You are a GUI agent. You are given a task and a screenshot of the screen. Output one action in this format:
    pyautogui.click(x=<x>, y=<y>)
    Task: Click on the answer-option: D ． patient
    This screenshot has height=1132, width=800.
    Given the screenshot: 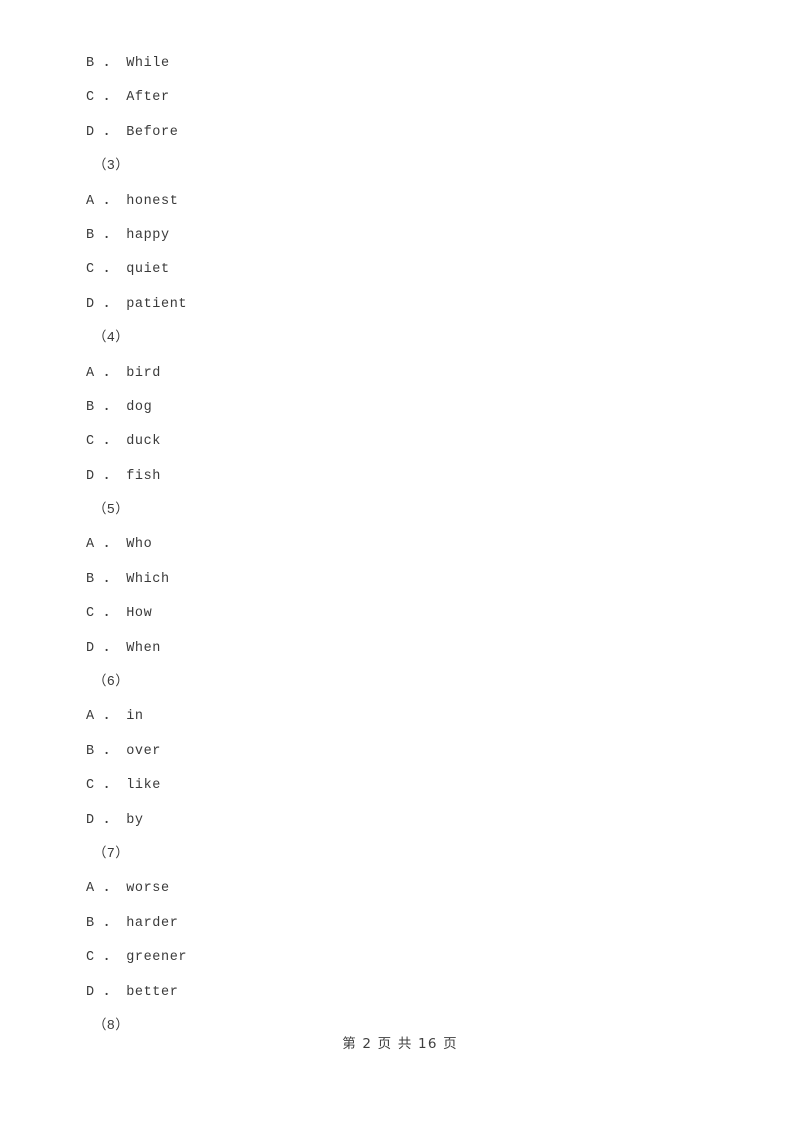 What is the action you would take?
    pyautogui.click(x=137, y=304)
    